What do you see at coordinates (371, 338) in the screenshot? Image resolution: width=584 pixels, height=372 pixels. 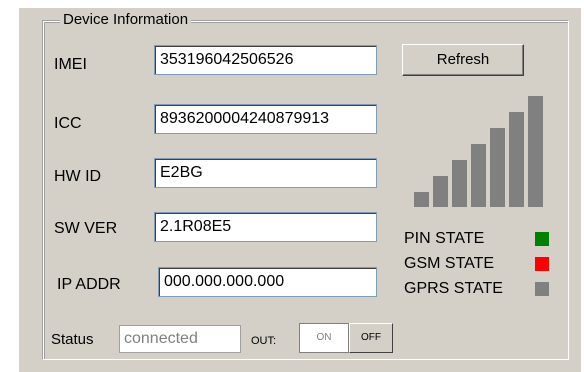 I see `out-off-button: OFF` at bounding box center [371, 338].